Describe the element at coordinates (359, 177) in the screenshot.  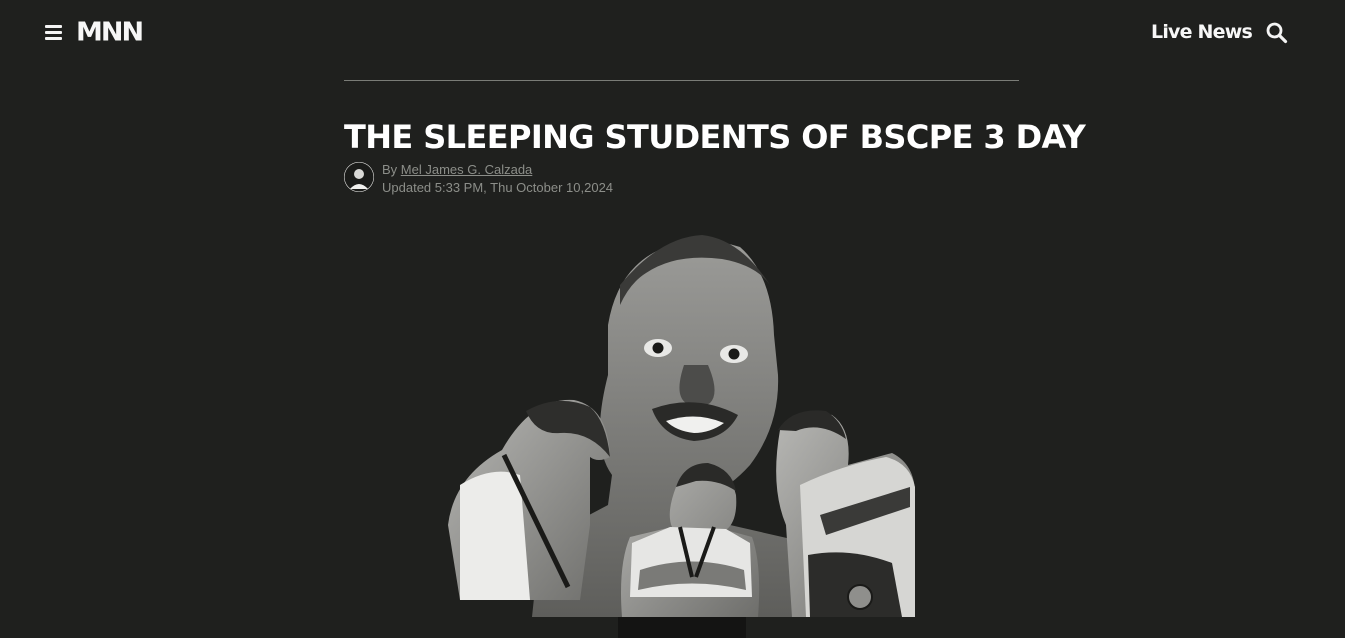
I see `author-avatar` at that location.